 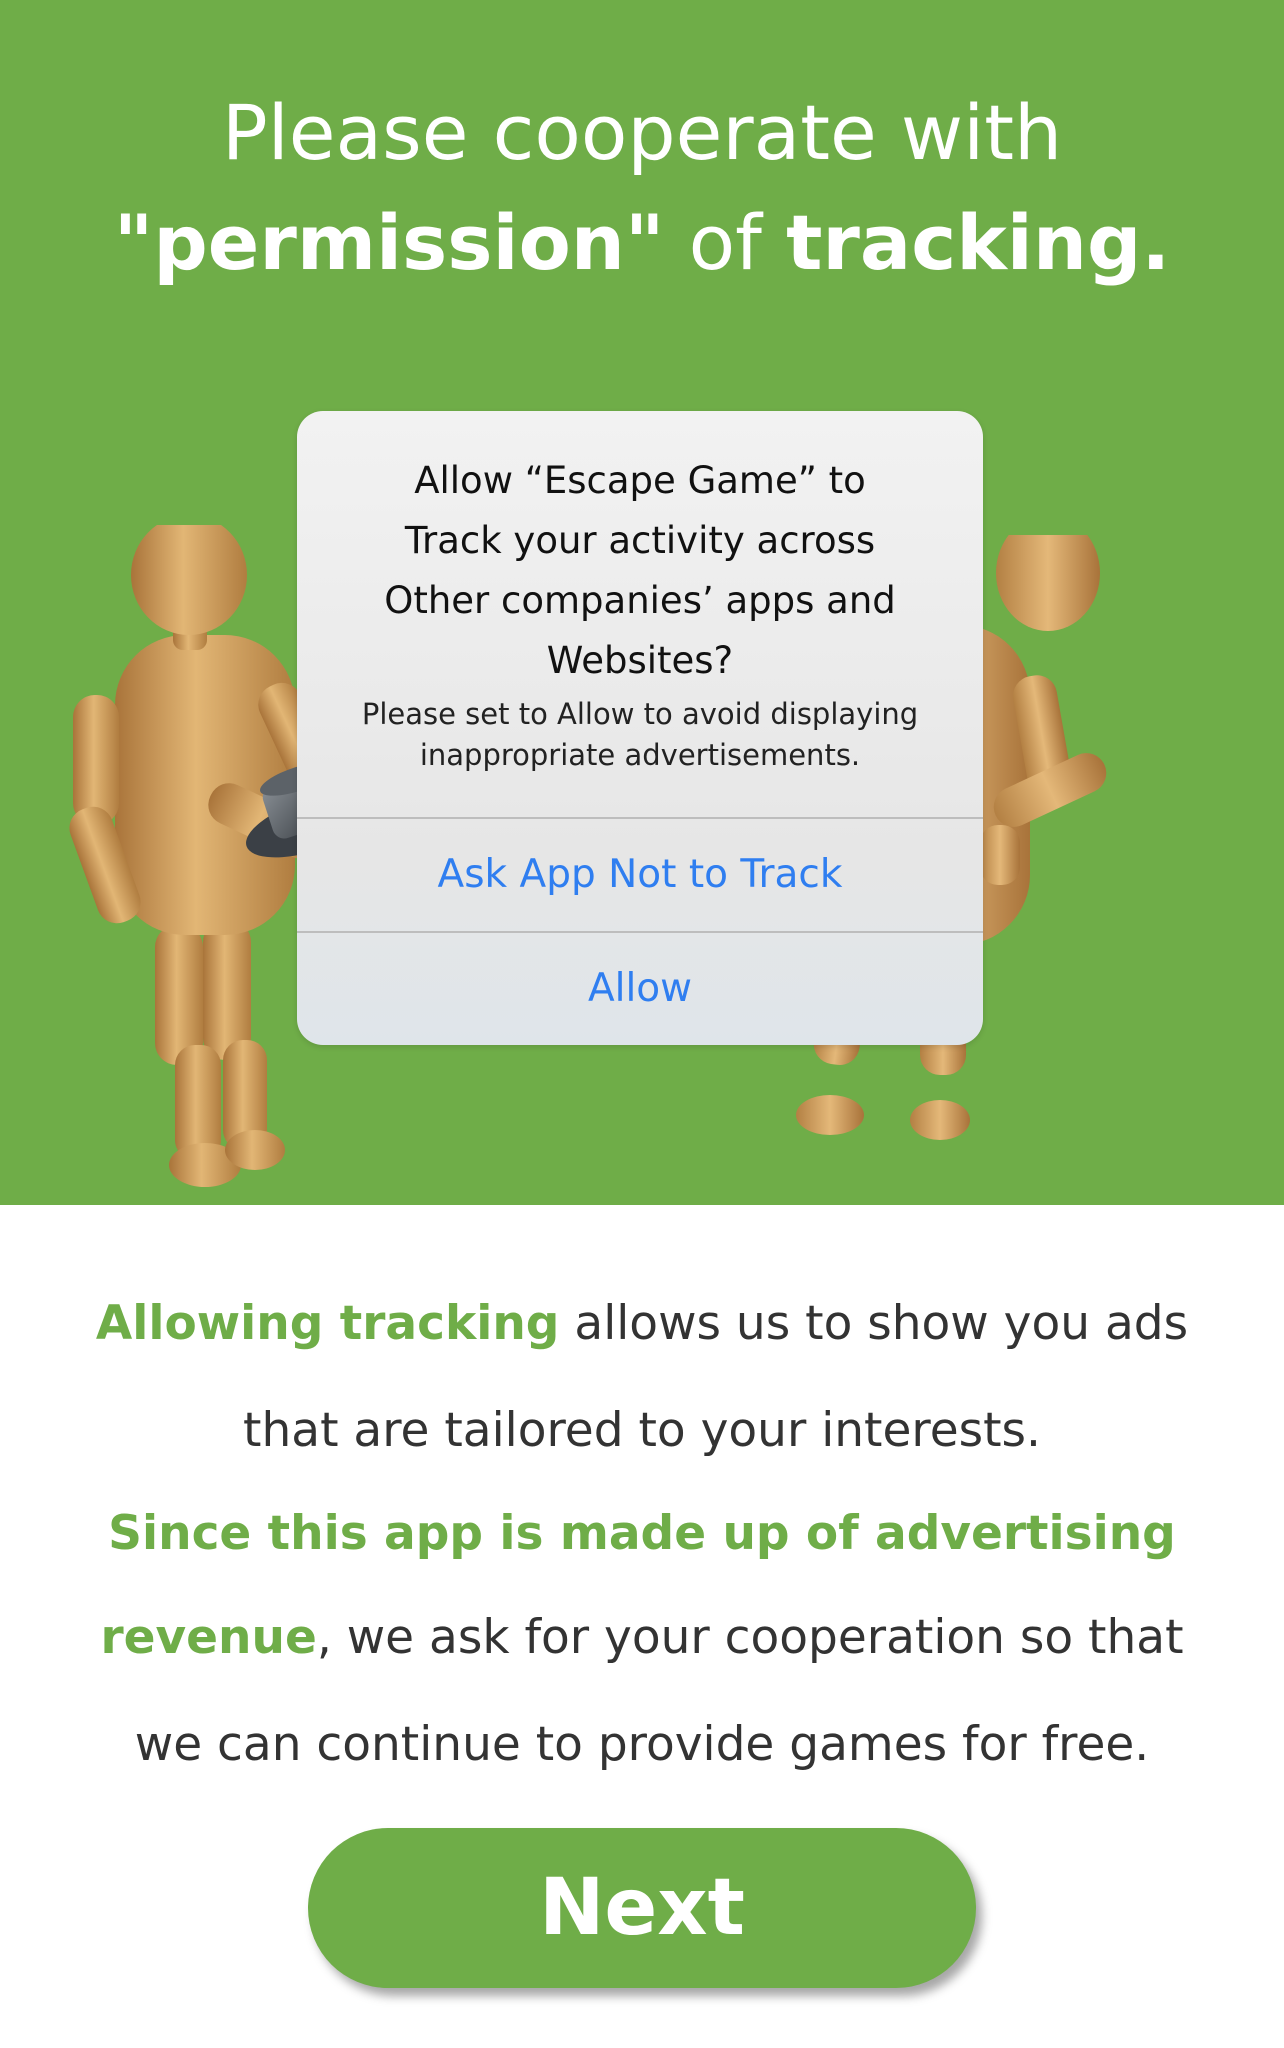 I want to click on hero-title-of: of, so click(x=725, y=242).